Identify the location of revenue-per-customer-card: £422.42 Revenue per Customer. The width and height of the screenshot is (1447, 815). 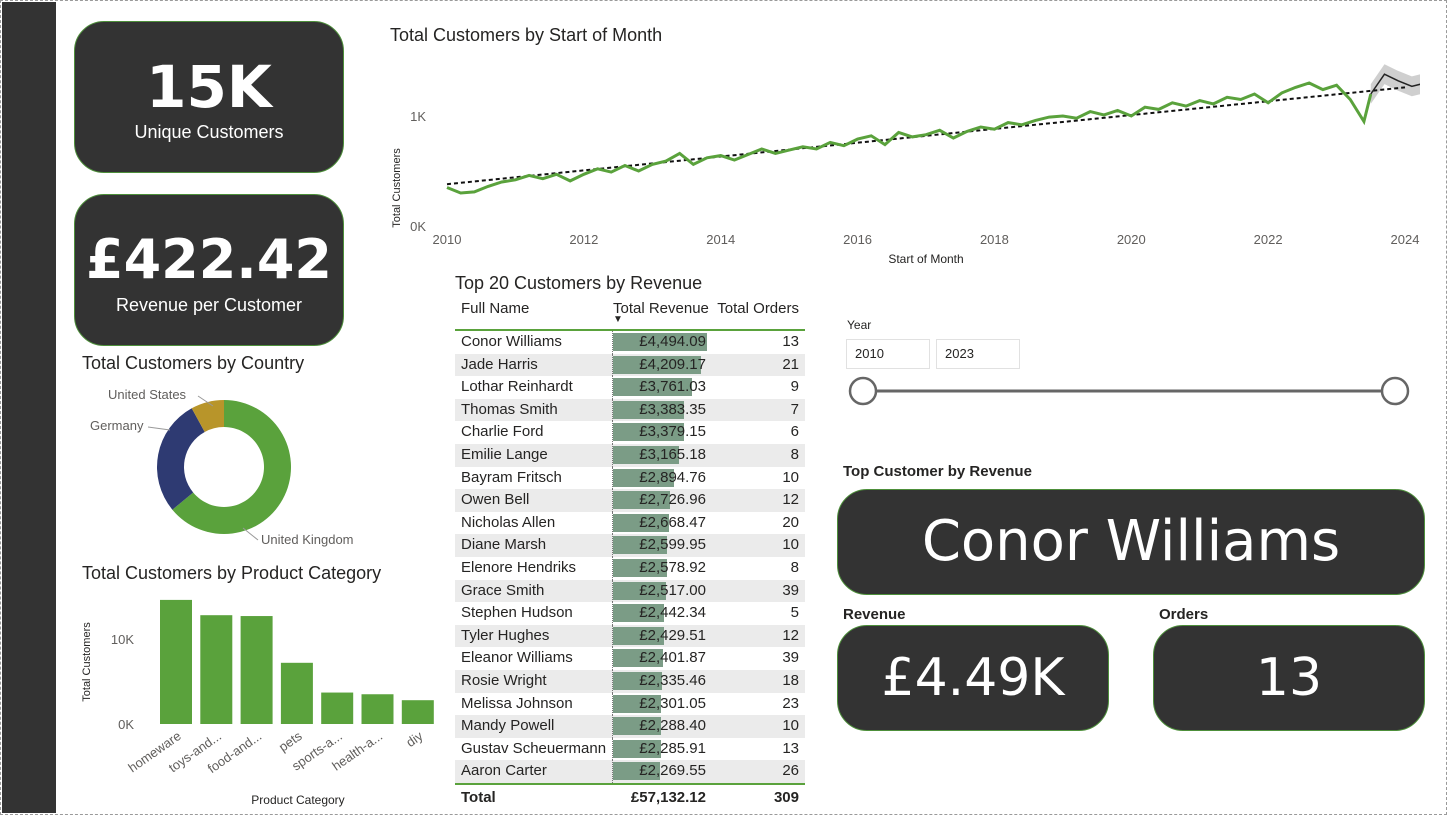
(209, 270).